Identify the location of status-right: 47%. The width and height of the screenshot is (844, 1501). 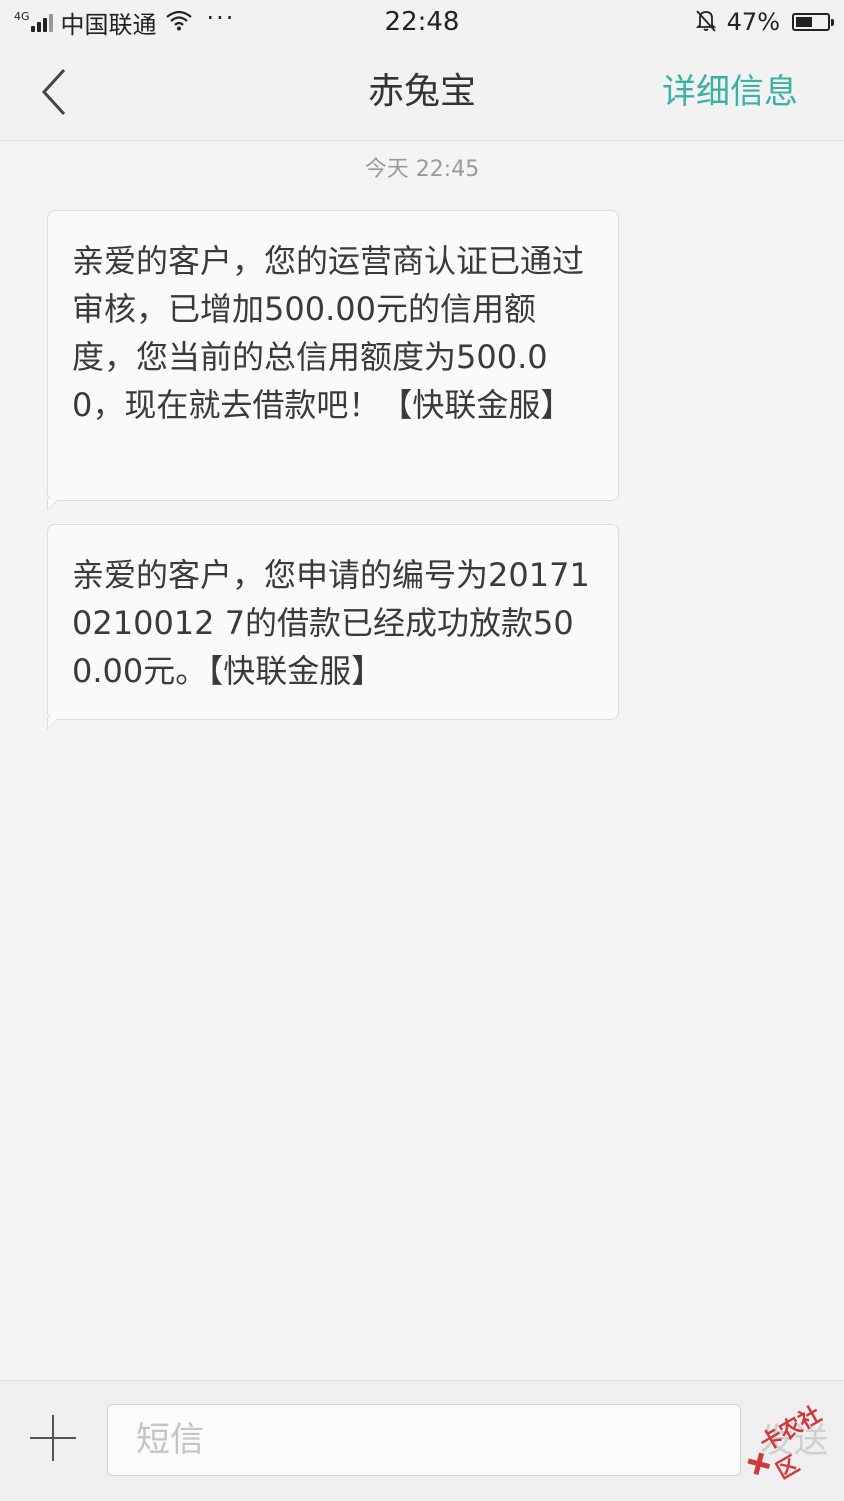
(763, 22).